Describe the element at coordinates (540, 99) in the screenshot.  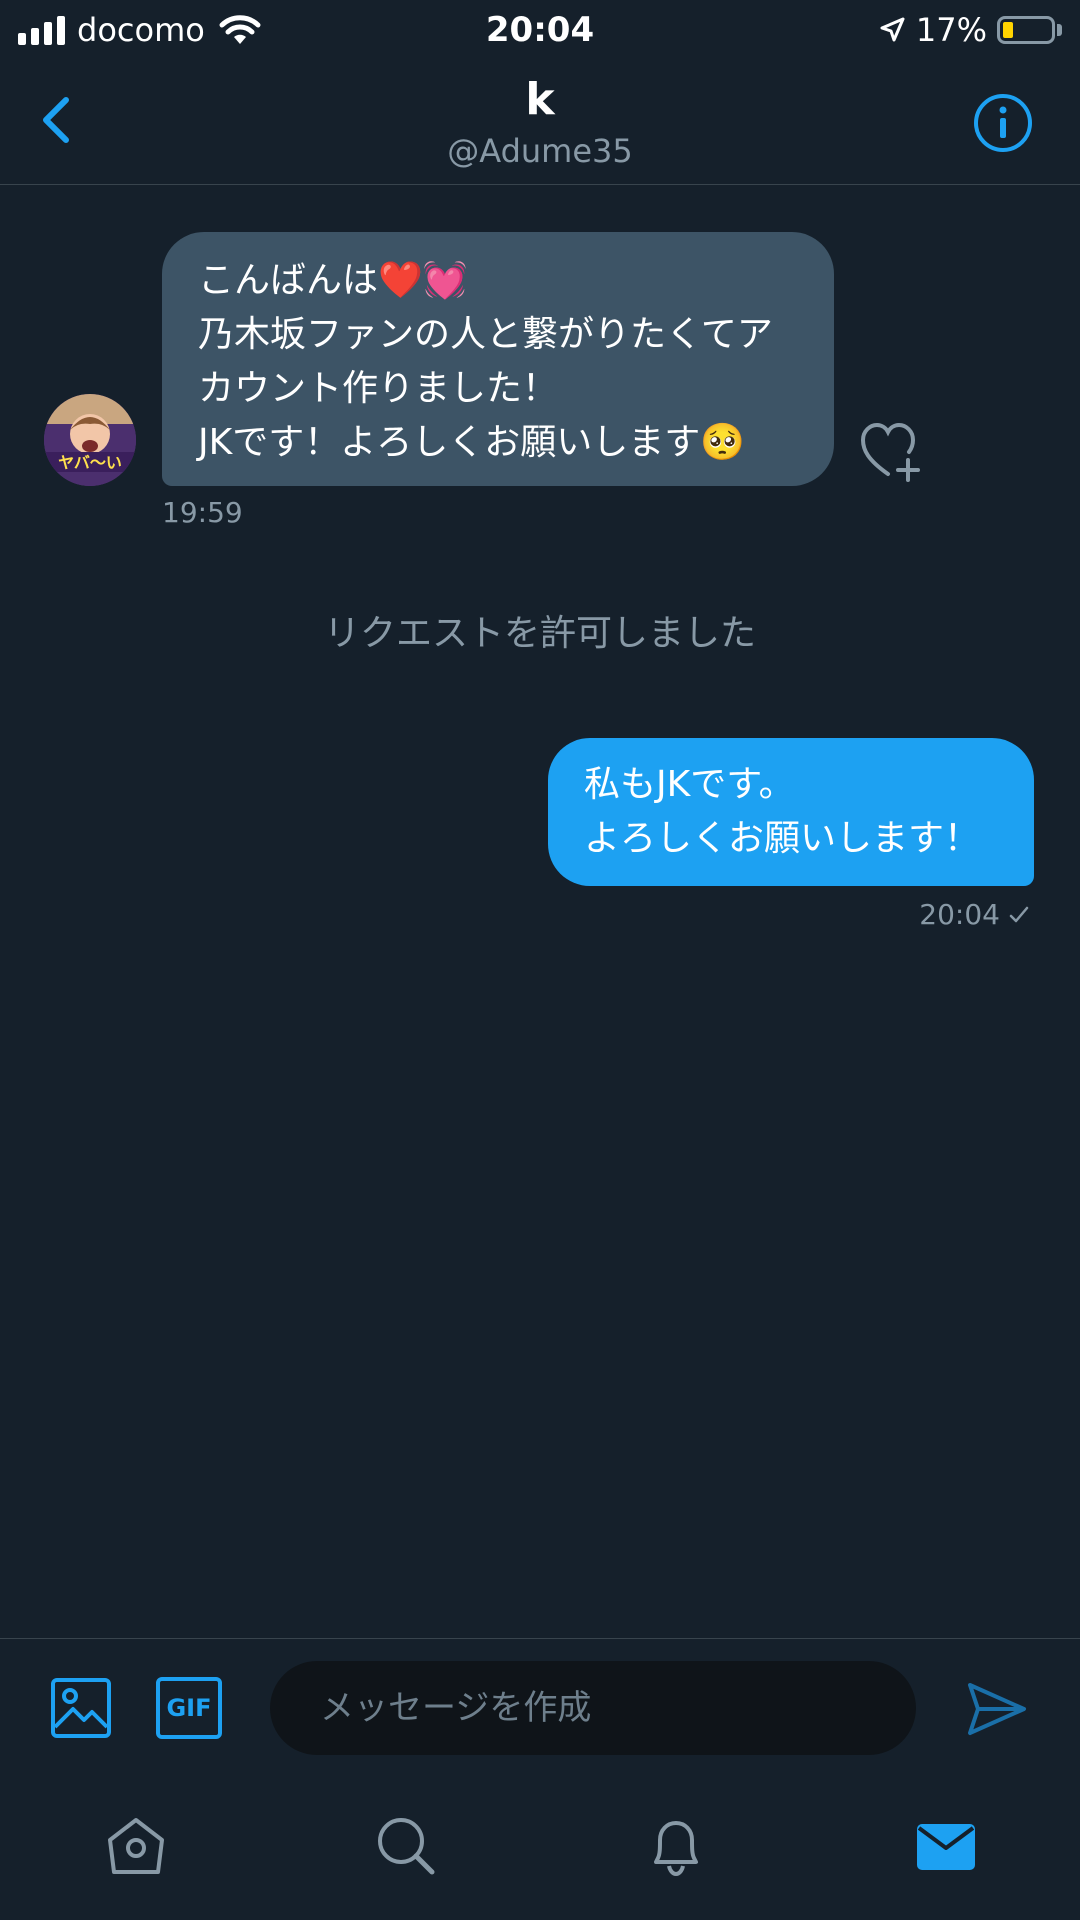
I see `conversation-name: k` at that location.